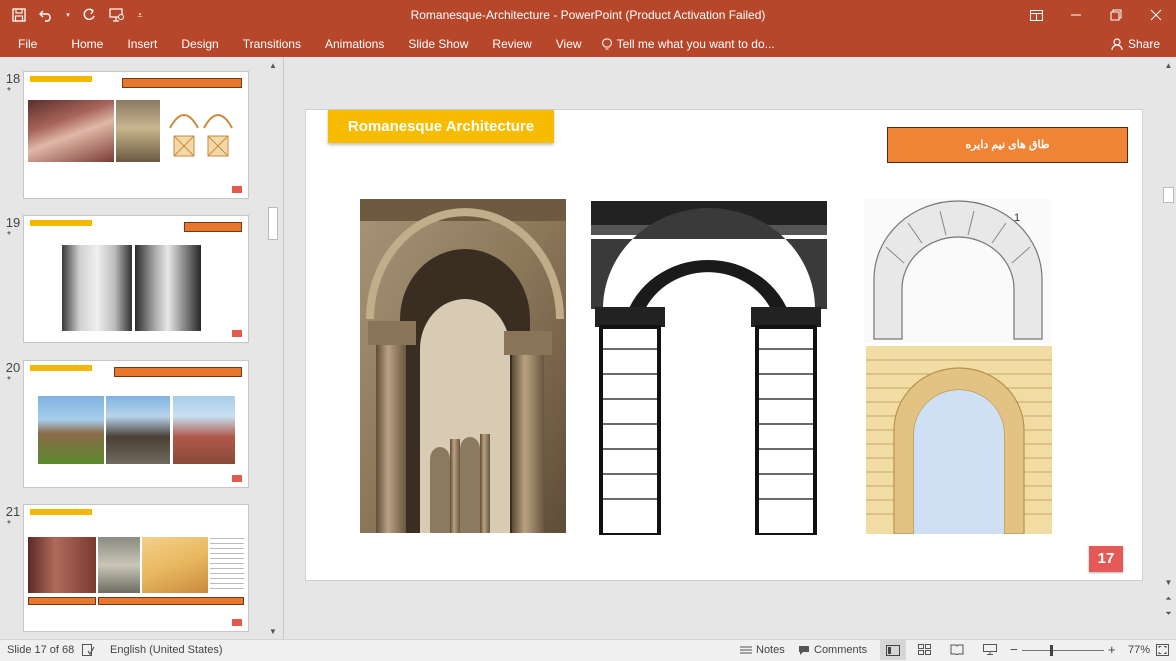 Image resolution: width=1176 pixels, height=661 pixels. What do you see at coordinates (13, 367) in the screenshot?
I see `thumbnail-number: 20` at bounding box center [13, 367].